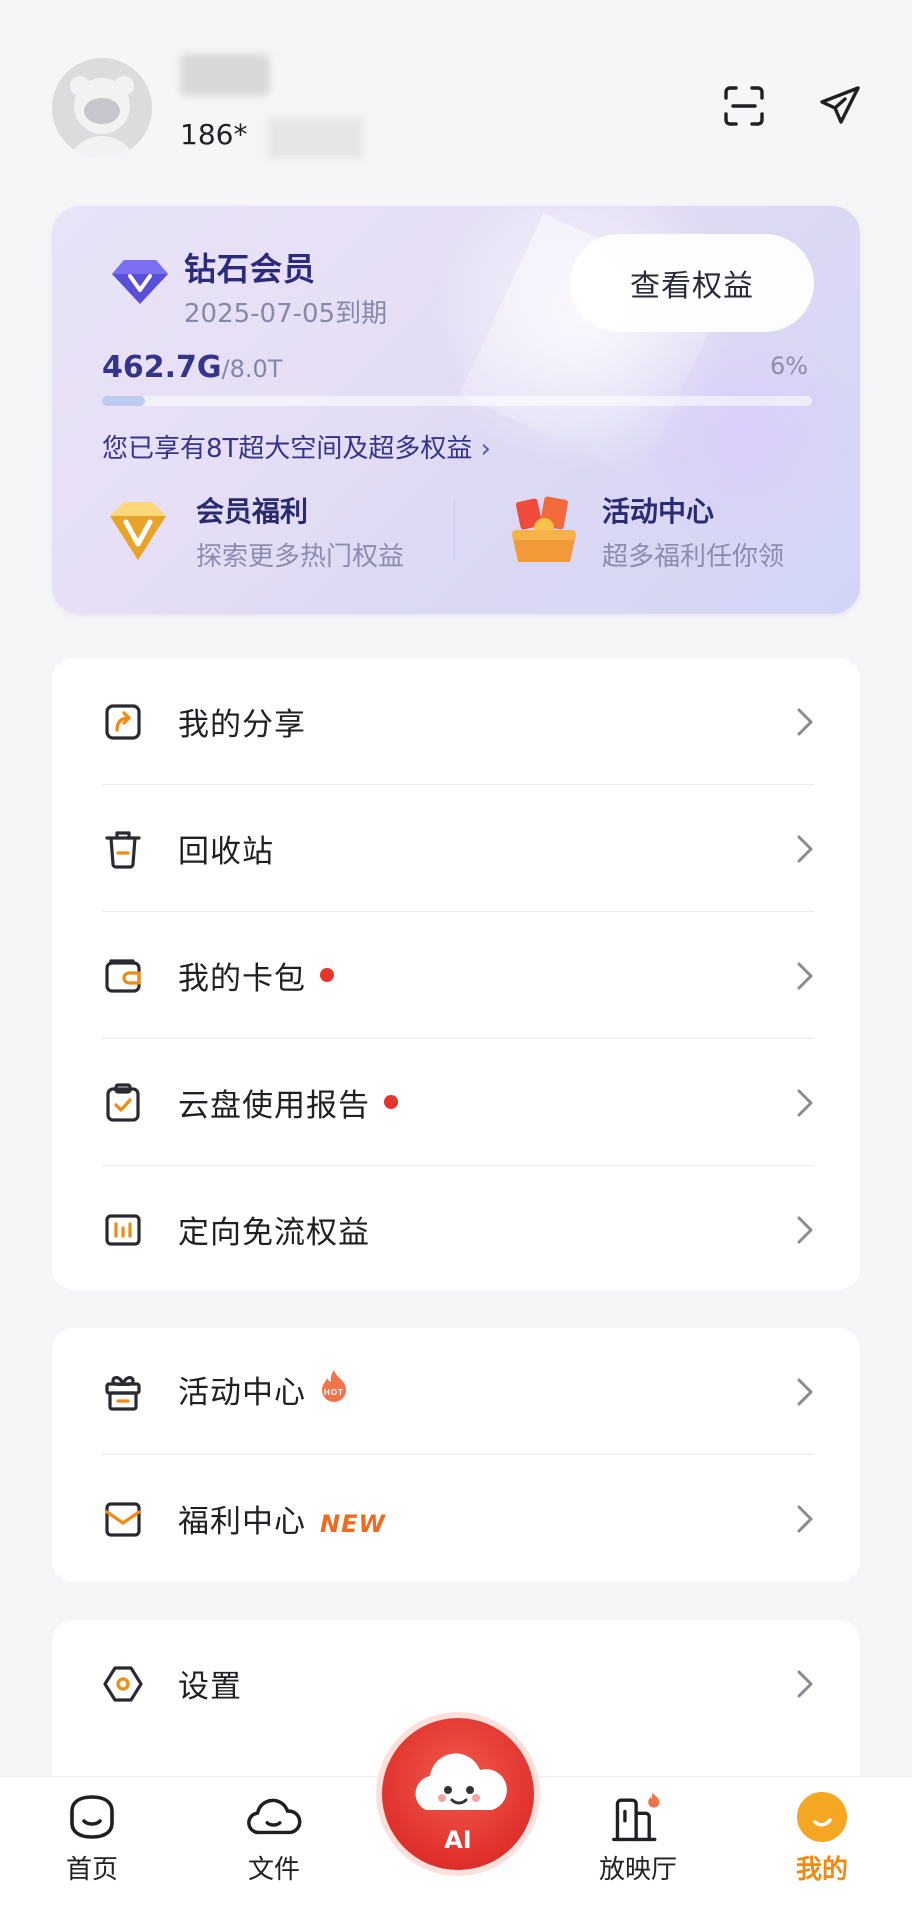  What do you see at coordinates (821, 1870) in the screenshot?
I see `nav-label: 我的` at bounding box center [821, 1870].